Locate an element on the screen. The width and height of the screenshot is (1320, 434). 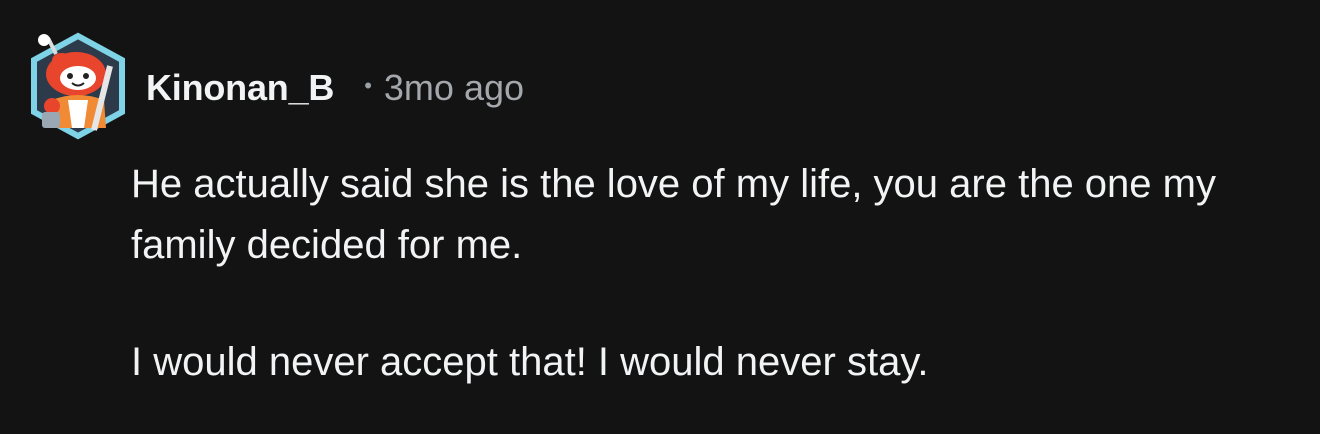
avatar-illustration is located at coordinates (78, 86).